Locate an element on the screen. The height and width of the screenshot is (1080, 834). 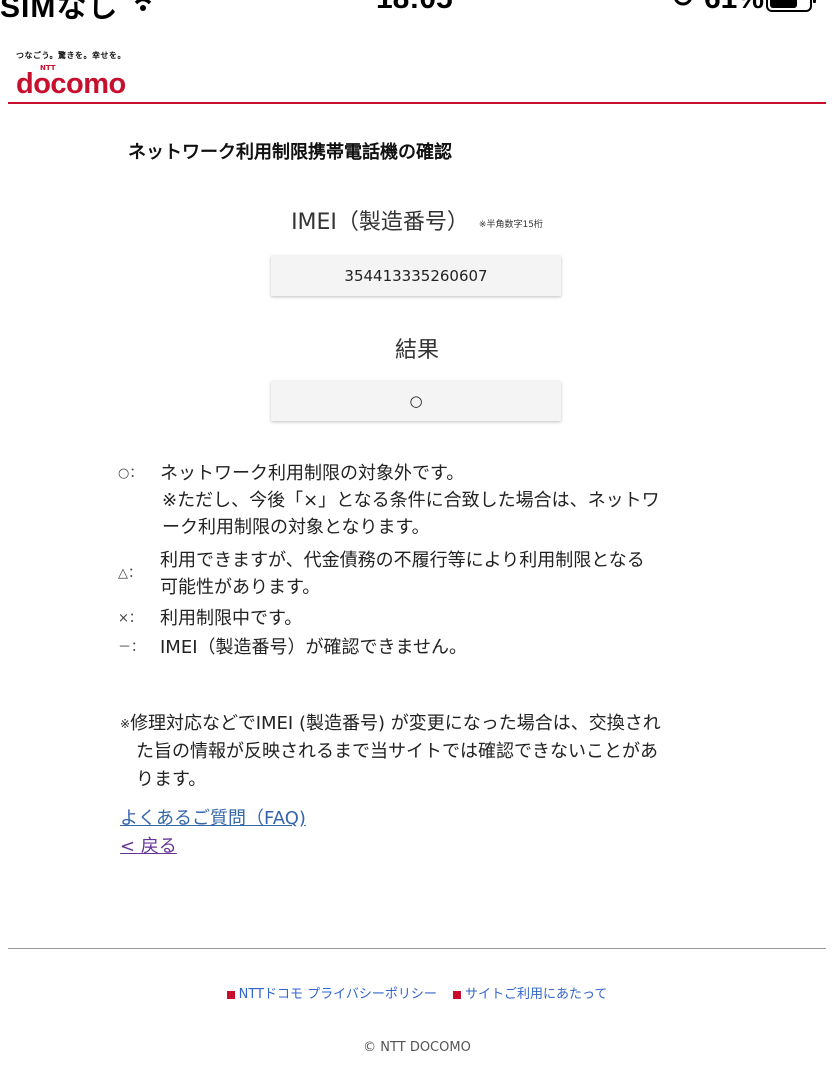
logo-wordmark: docomo is located at coordinates (71, 84).